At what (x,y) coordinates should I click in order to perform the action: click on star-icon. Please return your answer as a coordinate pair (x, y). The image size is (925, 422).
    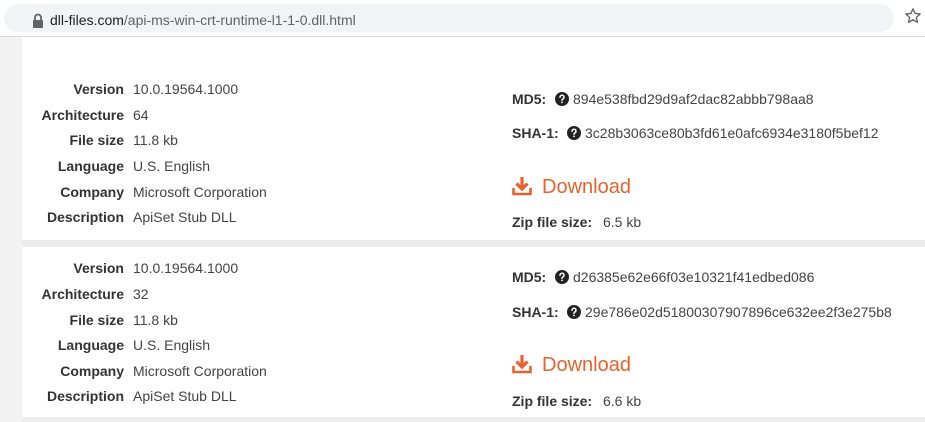
    Looking at the image, I should click on (913, 16).